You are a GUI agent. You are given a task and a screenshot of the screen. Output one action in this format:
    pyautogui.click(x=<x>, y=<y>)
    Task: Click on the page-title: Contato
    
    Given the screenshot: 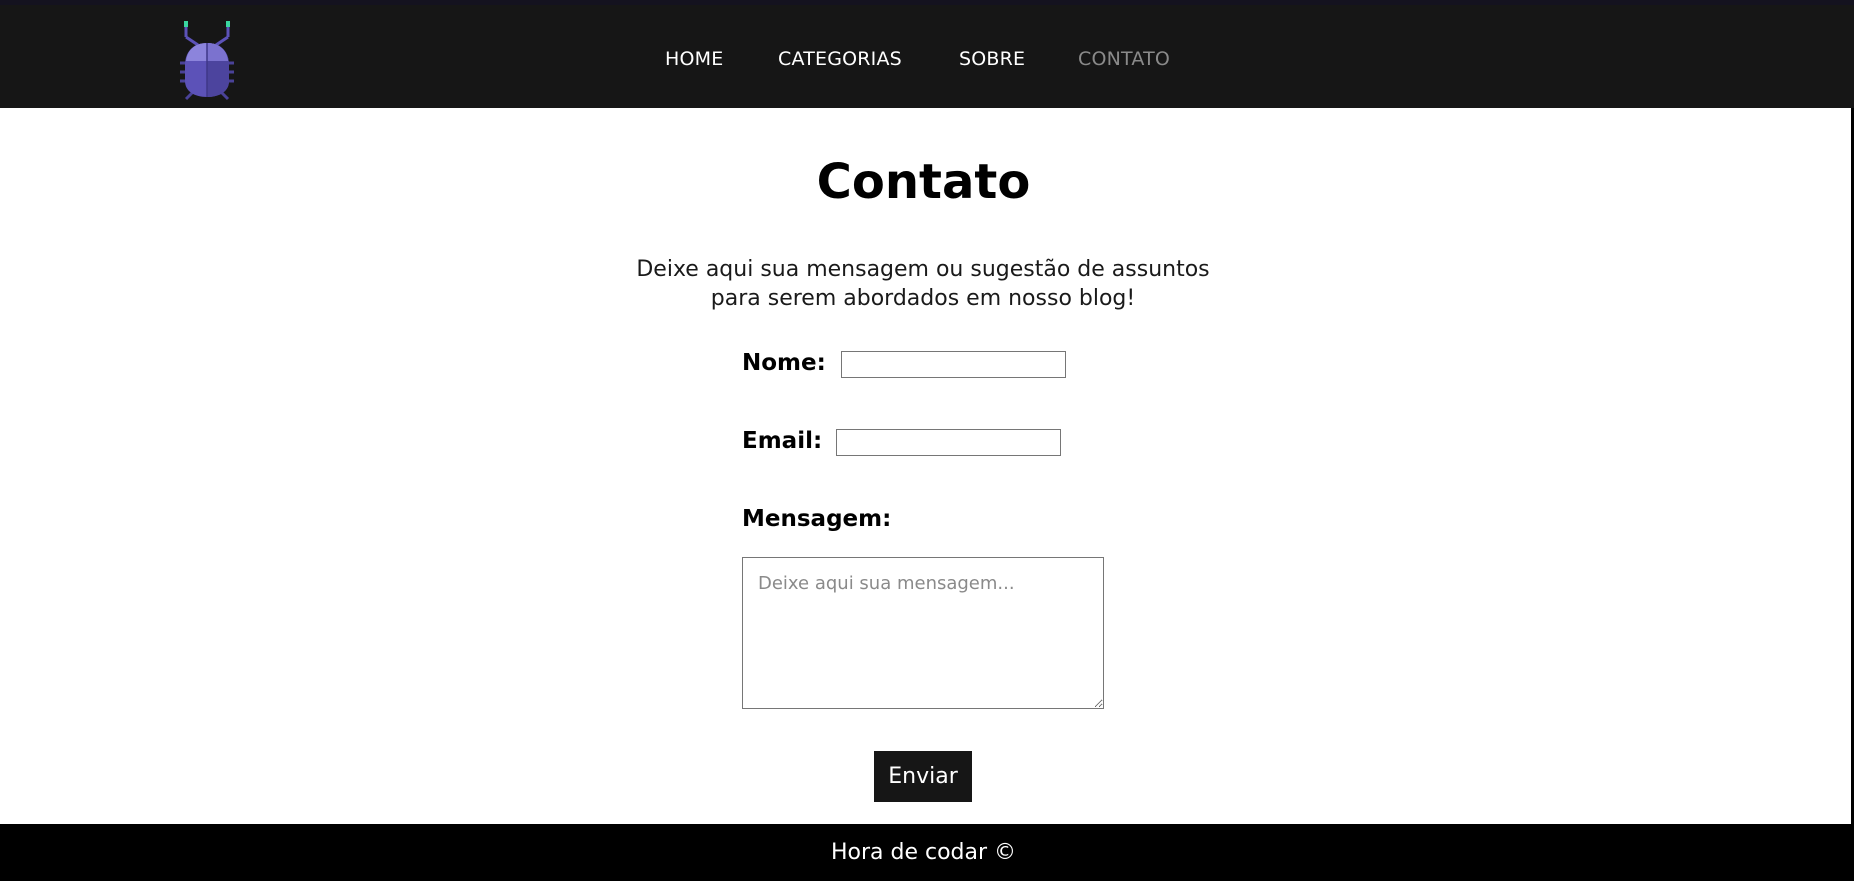 What is the action you would take?
    pyautogui.click(x=923, y=182)
    